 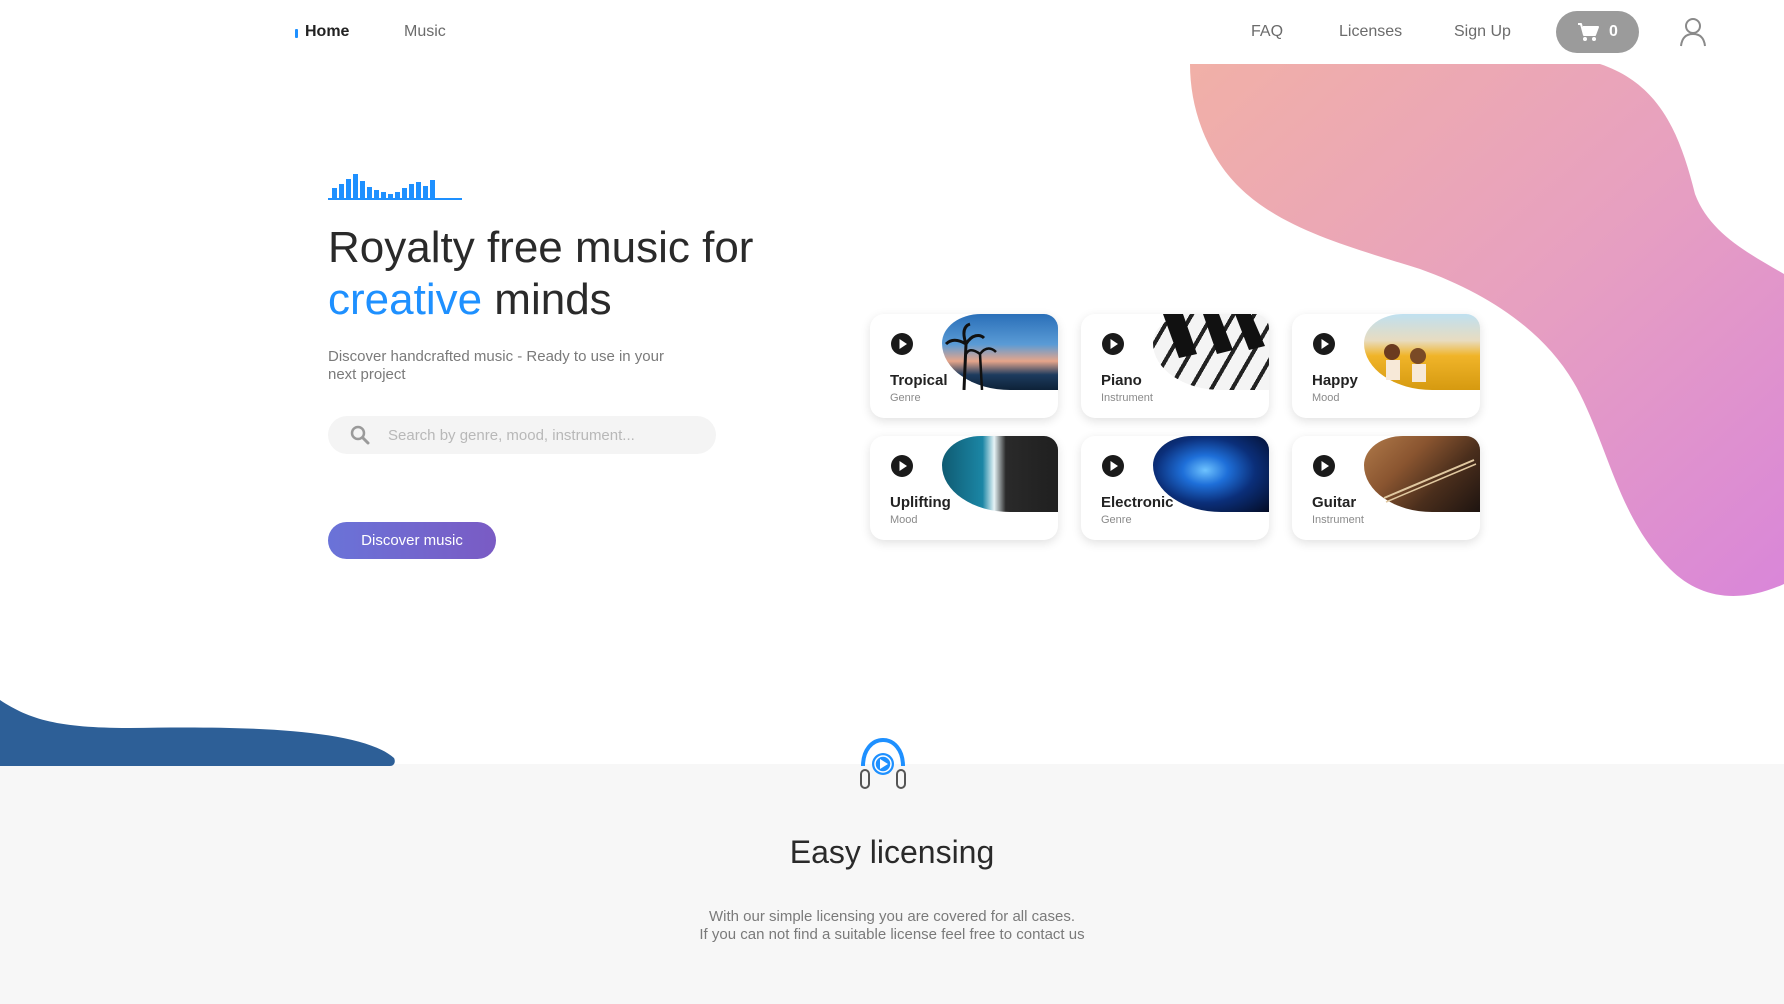 I want to click on piano-thumbnail, so click(x=1211, y=352).